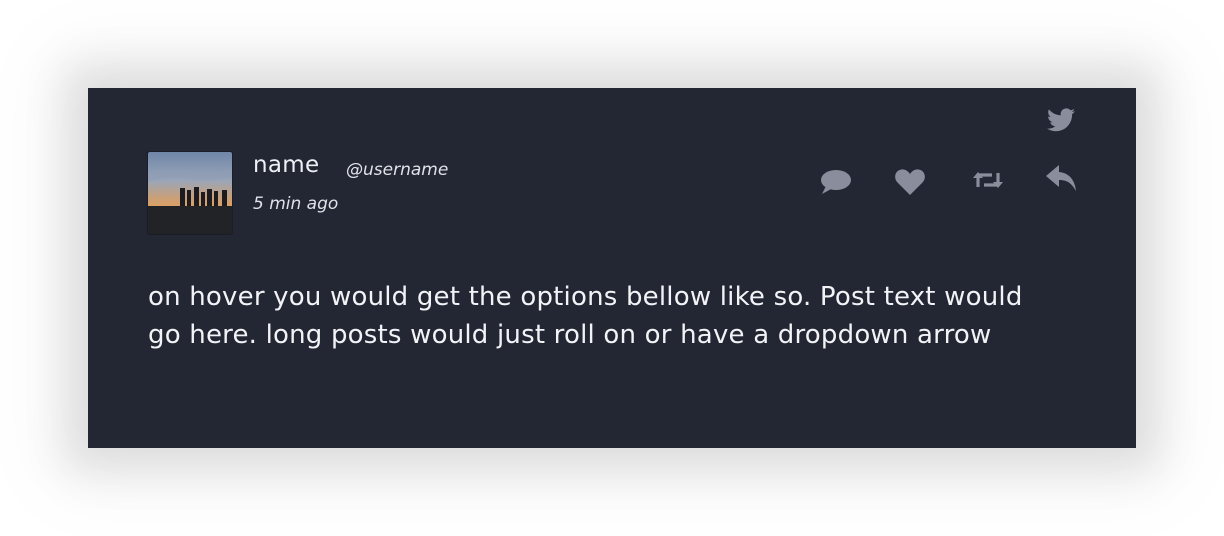 This screenshot has width=1224, height=536. I want to click on heart-icon, so click(910, 182).